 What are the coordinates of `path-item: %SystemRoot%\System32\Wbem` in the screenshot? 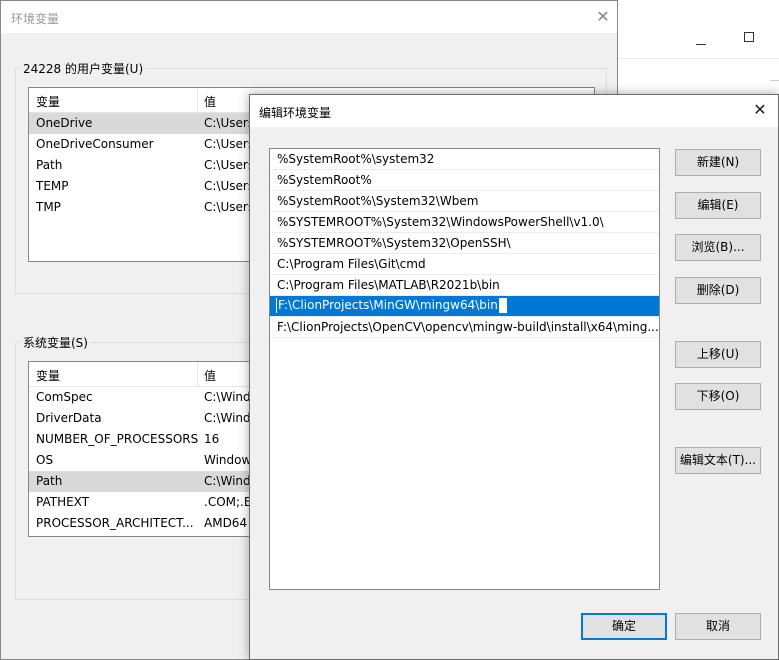 It's located at (464, 201).